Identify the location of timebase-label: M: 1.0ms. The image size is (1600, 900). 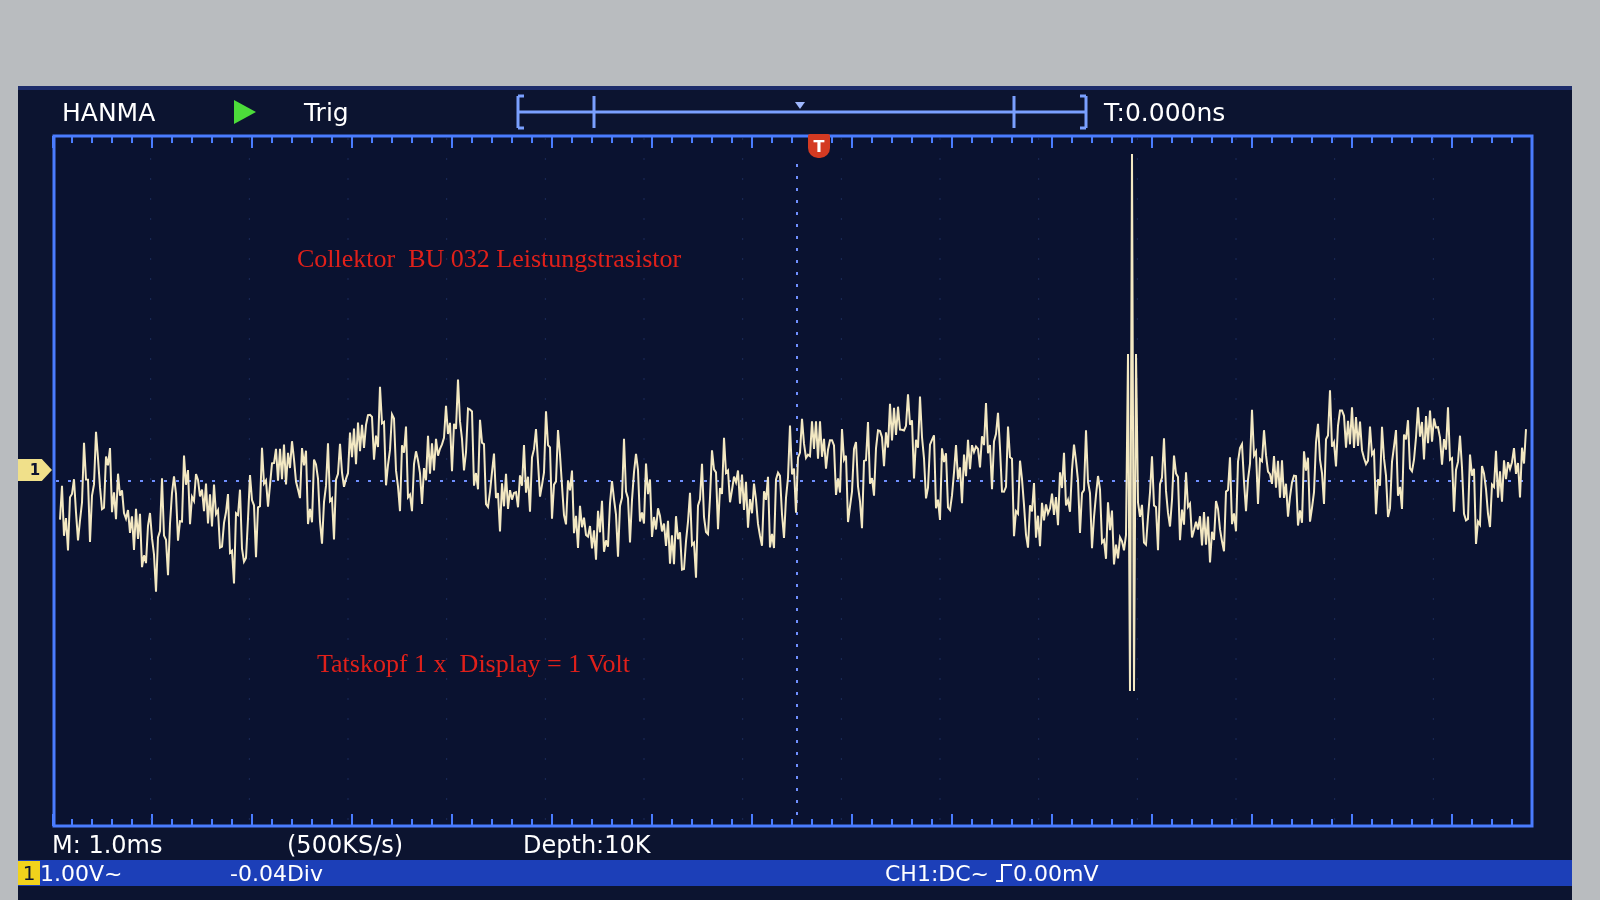
(108, 845).